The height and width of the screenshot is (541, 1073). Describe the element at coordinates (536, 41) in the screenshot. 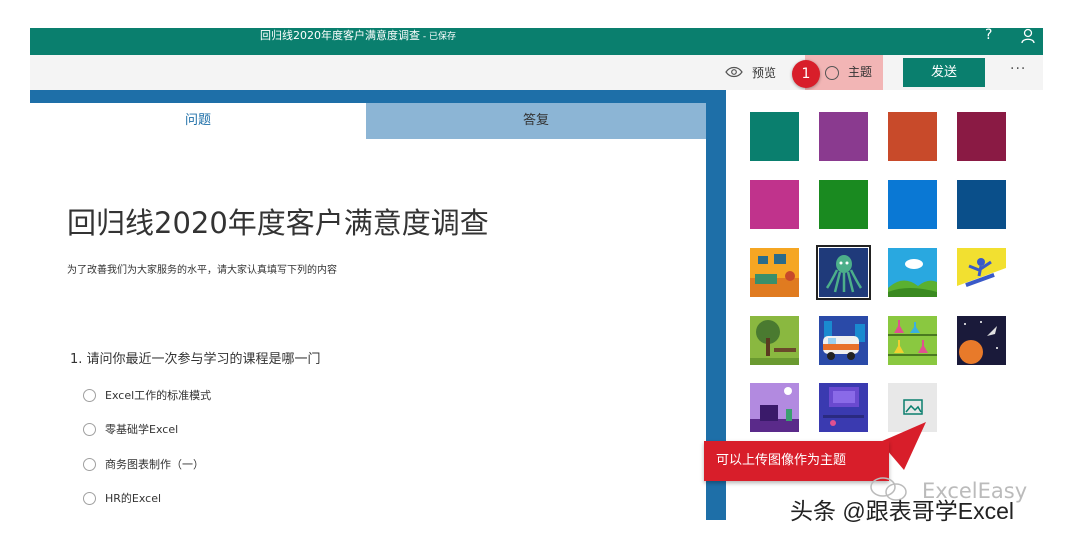

I see `title-bar: 回归线2020年度客户满意度调查 - 已保存` at that location.